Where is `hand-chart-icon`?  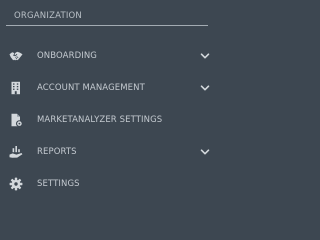
hand-chart-icon is located at coordinates (16, 152).